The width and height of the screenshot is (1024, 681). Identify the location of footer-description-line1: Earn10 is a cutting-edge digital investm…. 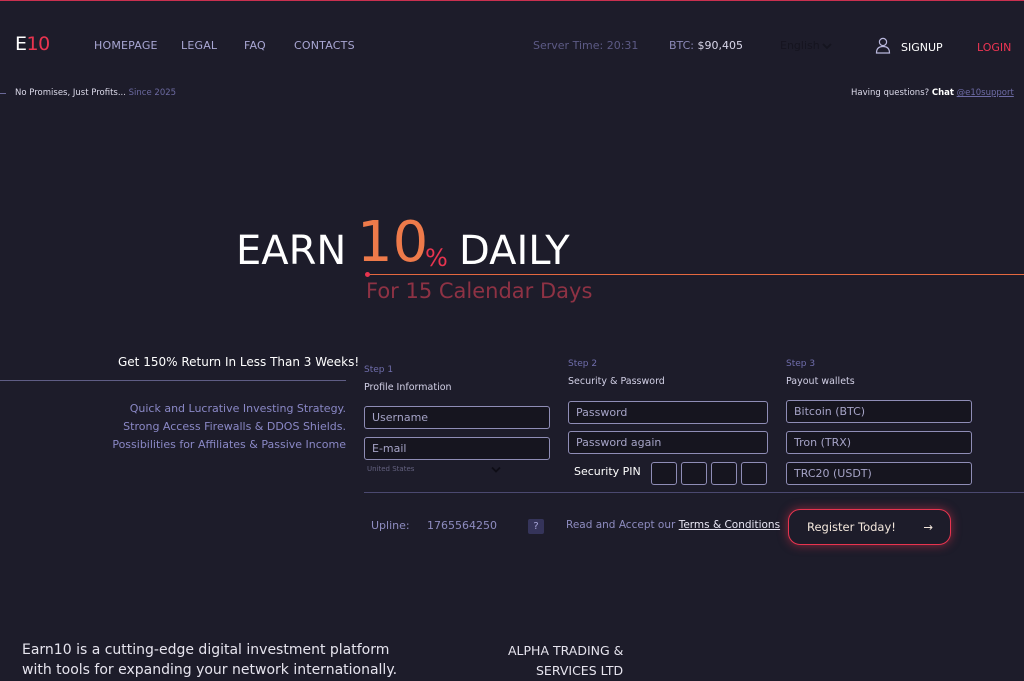
(206, 650).